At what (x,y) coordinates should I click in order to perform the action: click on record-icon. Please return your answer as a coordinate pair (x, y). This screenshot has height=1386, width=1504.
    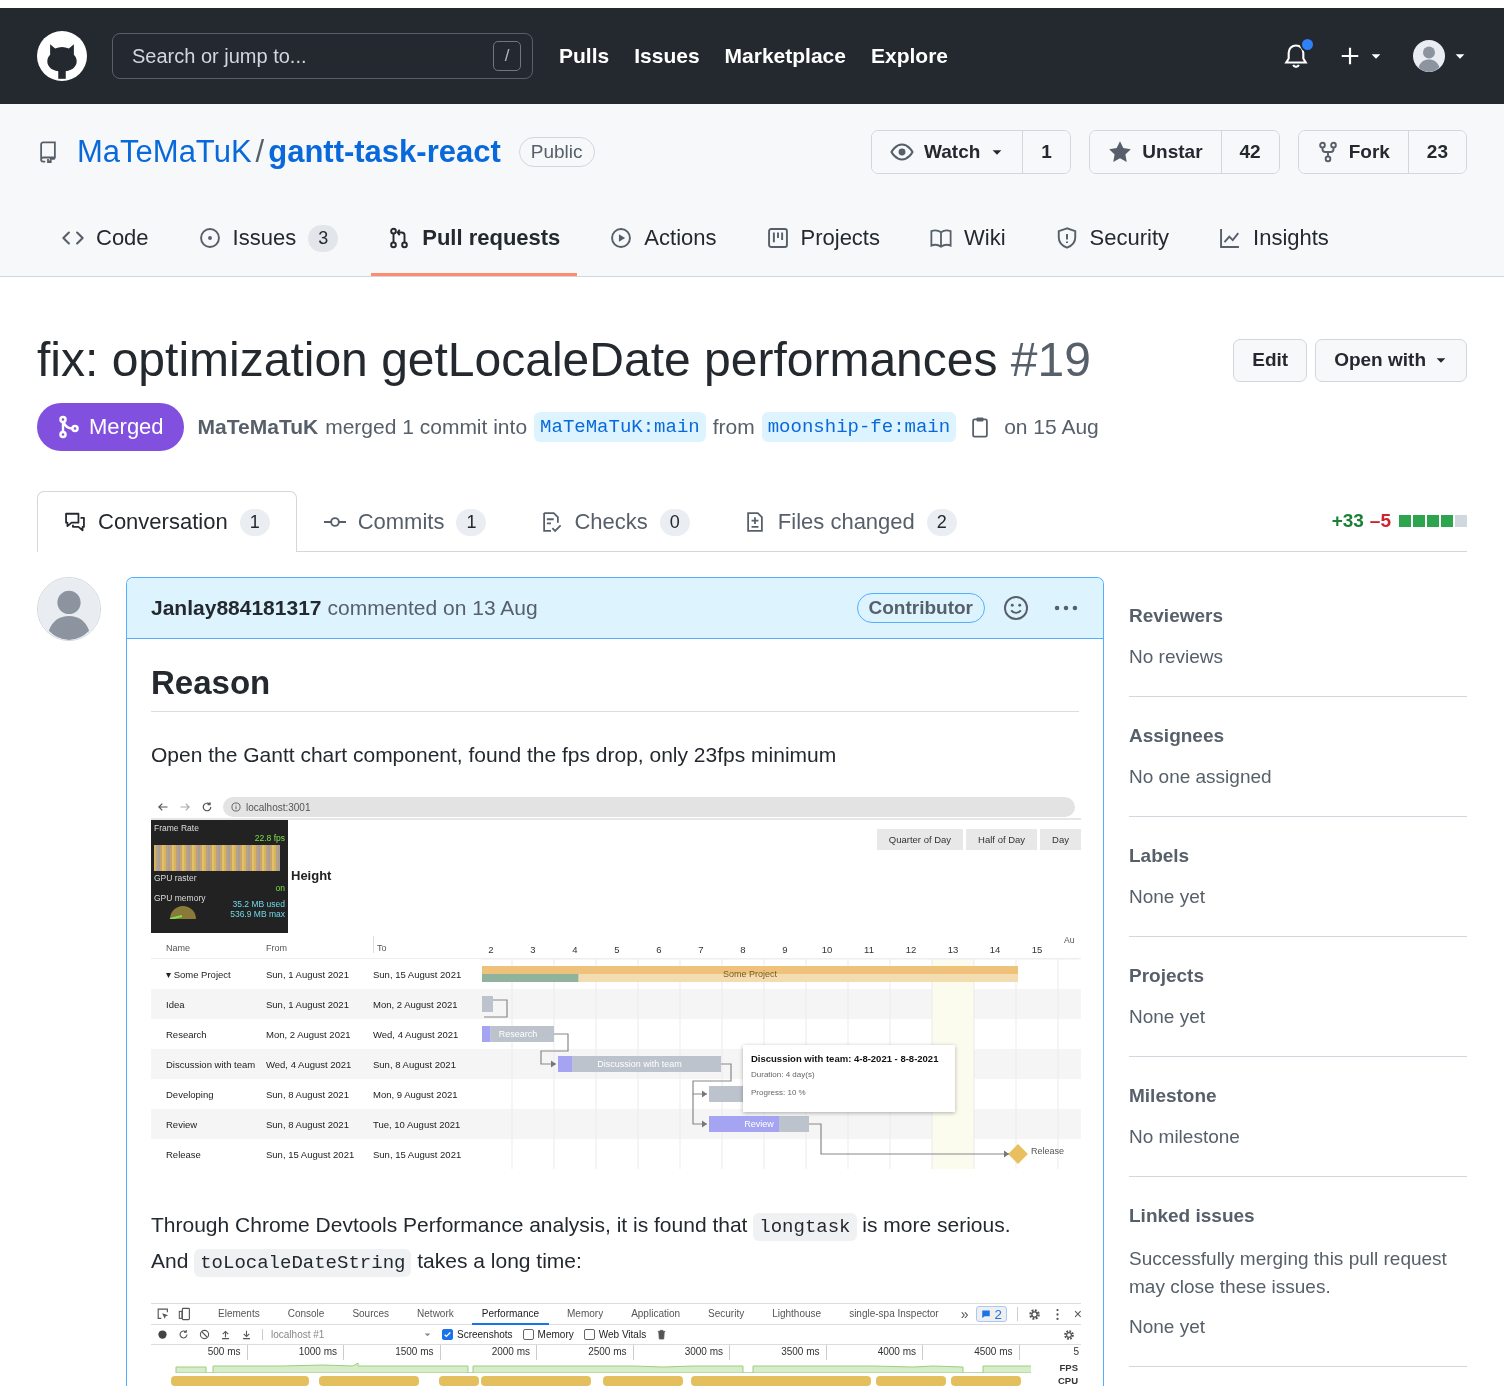
    Looking at the image, I should click on (162, 1334).